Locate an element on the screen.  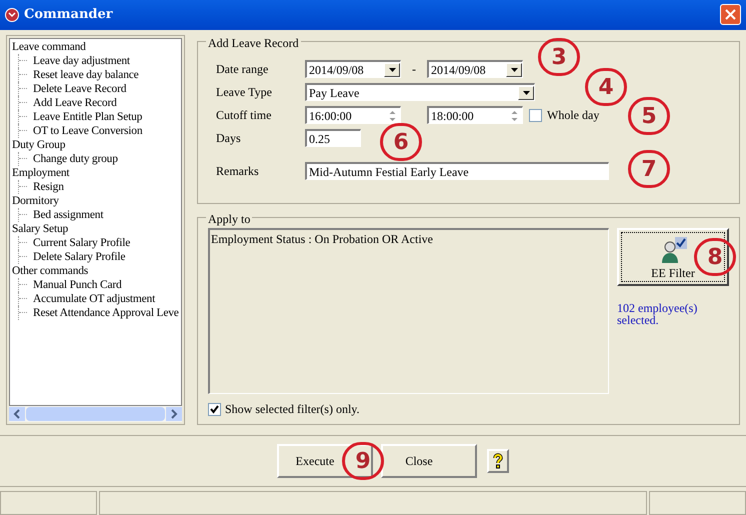
tree-item: Employment is located at coordinates (96, 173).